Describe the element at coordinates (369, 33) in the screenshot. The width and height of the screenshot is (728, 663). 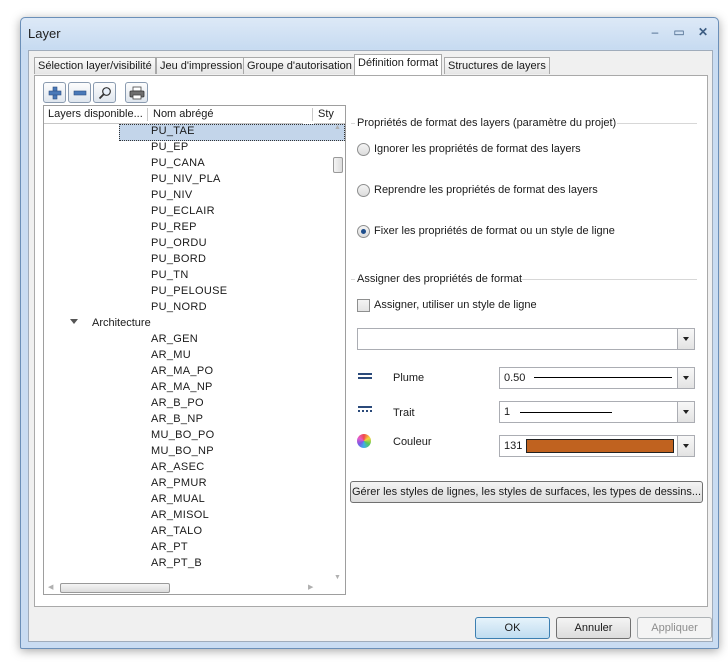
I see `title-bar: Layer – ▭ ✕` at that location.